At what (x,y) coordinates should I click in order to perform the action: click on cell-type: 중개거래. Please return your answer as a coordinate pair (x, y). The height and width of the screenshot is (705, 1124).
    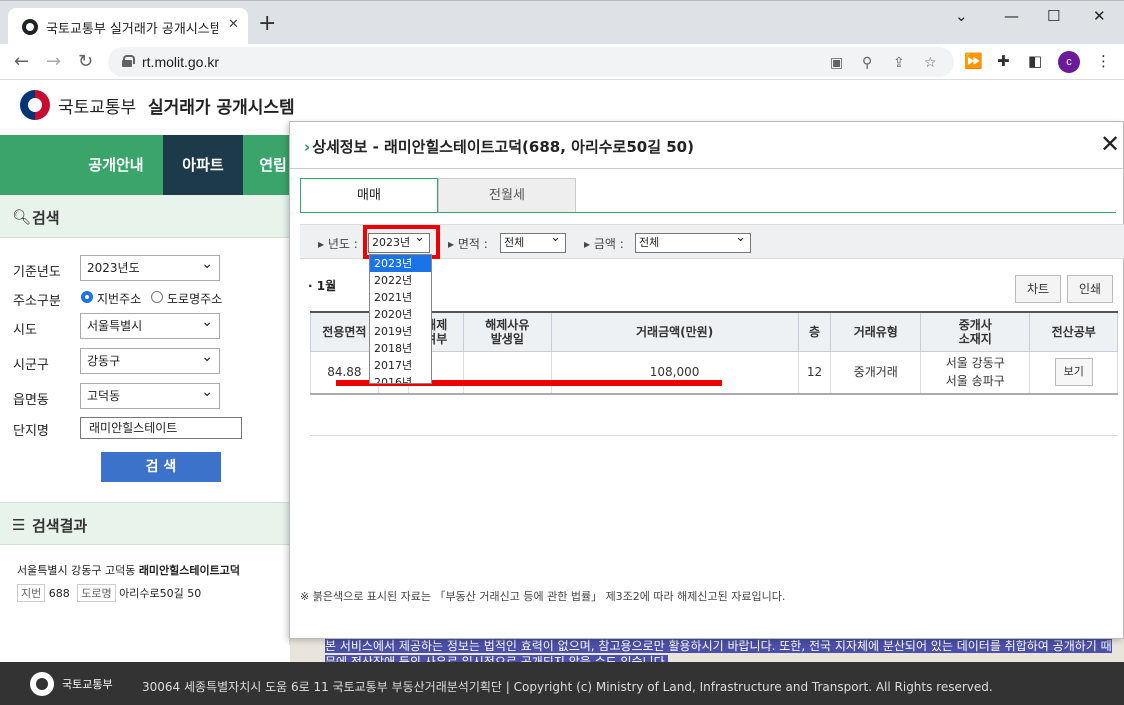
    Looking at the image, I should click on (876, 372).